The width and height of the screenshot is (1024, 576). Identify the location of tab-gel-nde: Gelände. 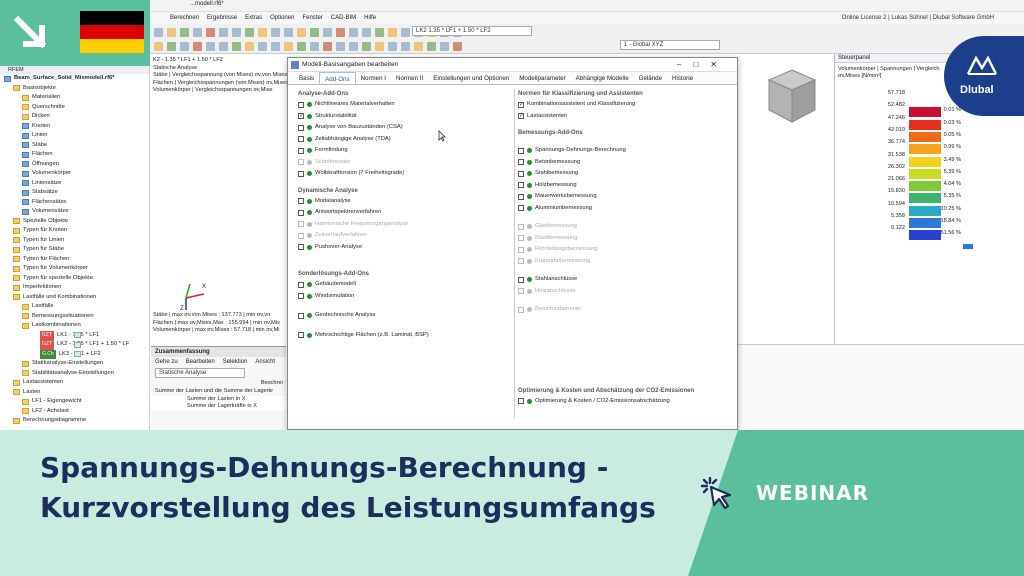
(650, 78).